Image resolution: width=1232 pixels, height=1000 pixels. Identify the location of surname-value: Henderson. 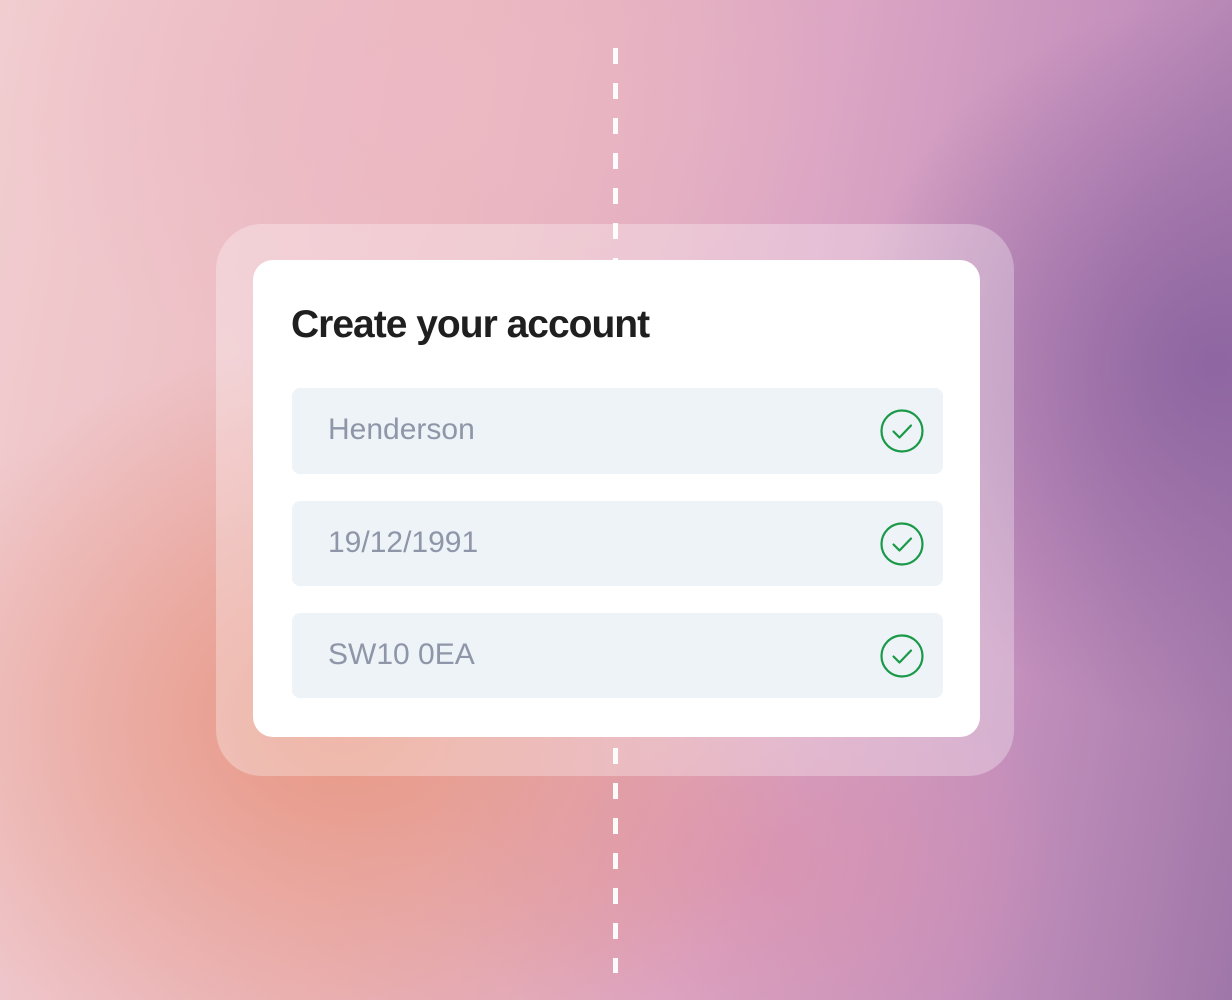
(401, 429).